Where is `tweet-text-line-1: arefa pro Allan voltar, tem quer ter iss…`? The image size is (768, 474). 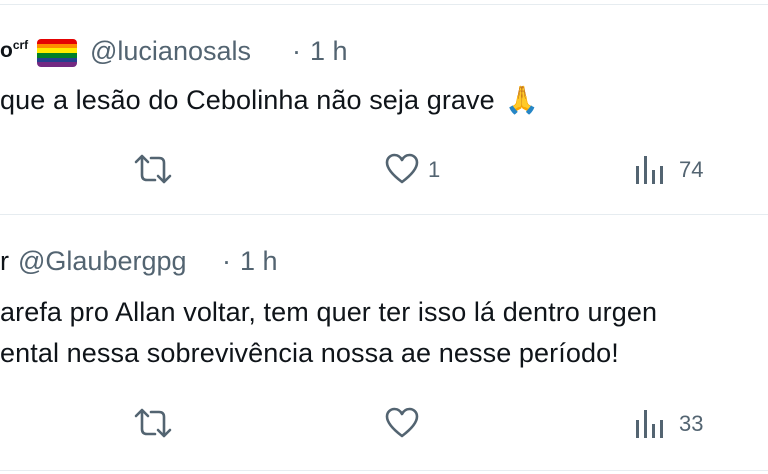
tweet-text-line-1: arefa pro Allan voltar, tem quer ter iss… is located at coordinates (329, 312).